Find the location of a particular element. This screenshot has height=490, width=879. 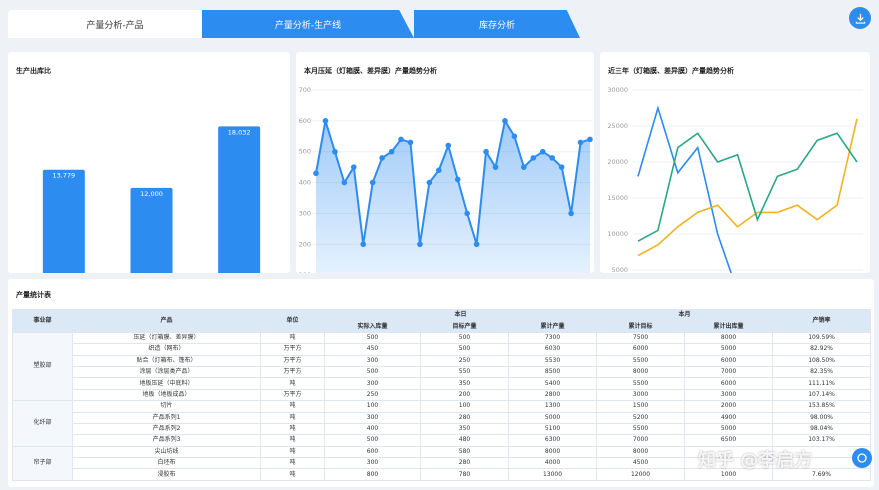

cell-cum-target: 7000 is located at coordinates (641, 440).